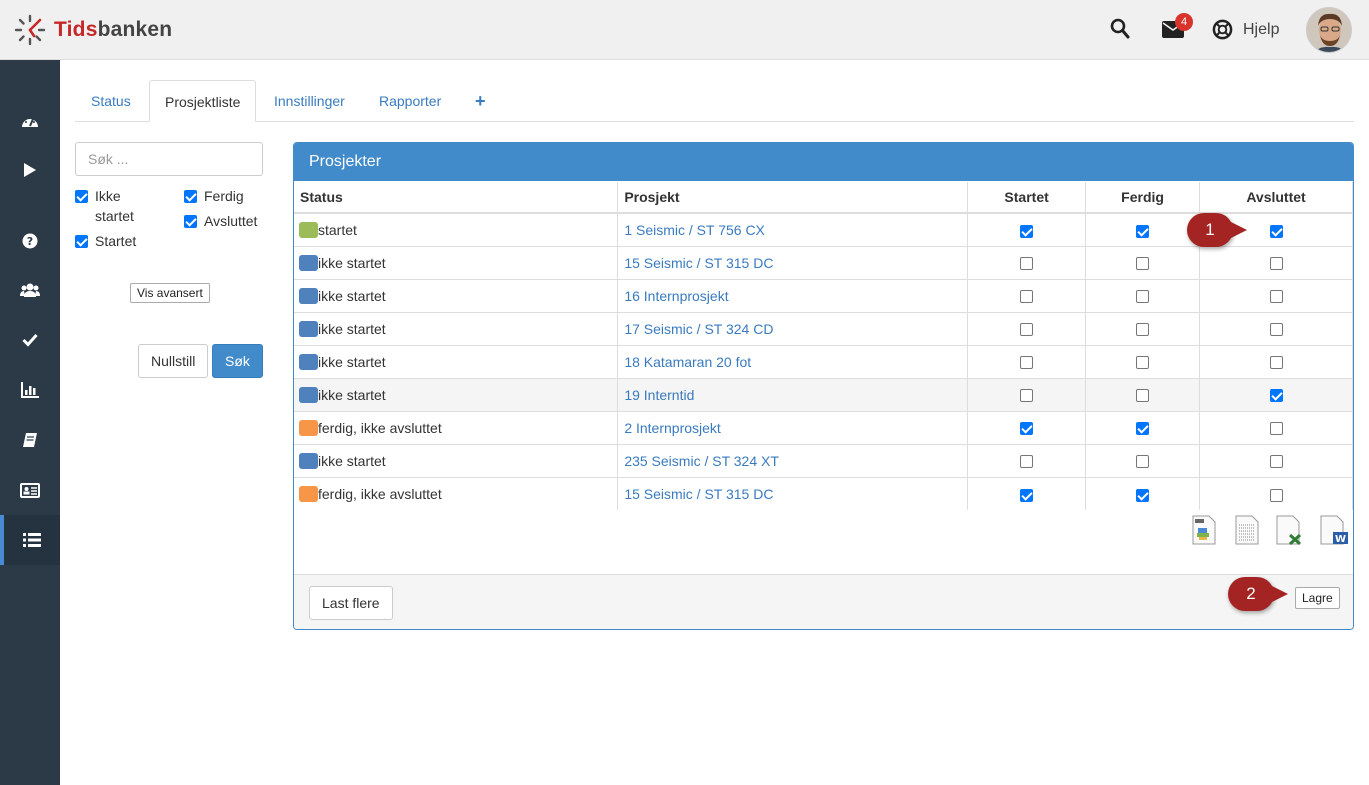 The height and width of the screenshot is (785, 1369). I want to click on excel-export-icon, so click(1289, 531).